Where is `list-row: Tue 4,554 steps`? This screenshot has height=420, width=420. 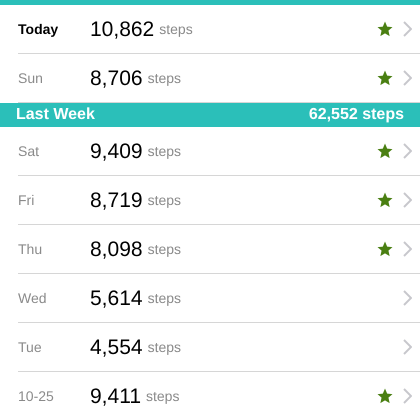
list-row: Tue 4,554 steps is located at coordinates (219, 347).